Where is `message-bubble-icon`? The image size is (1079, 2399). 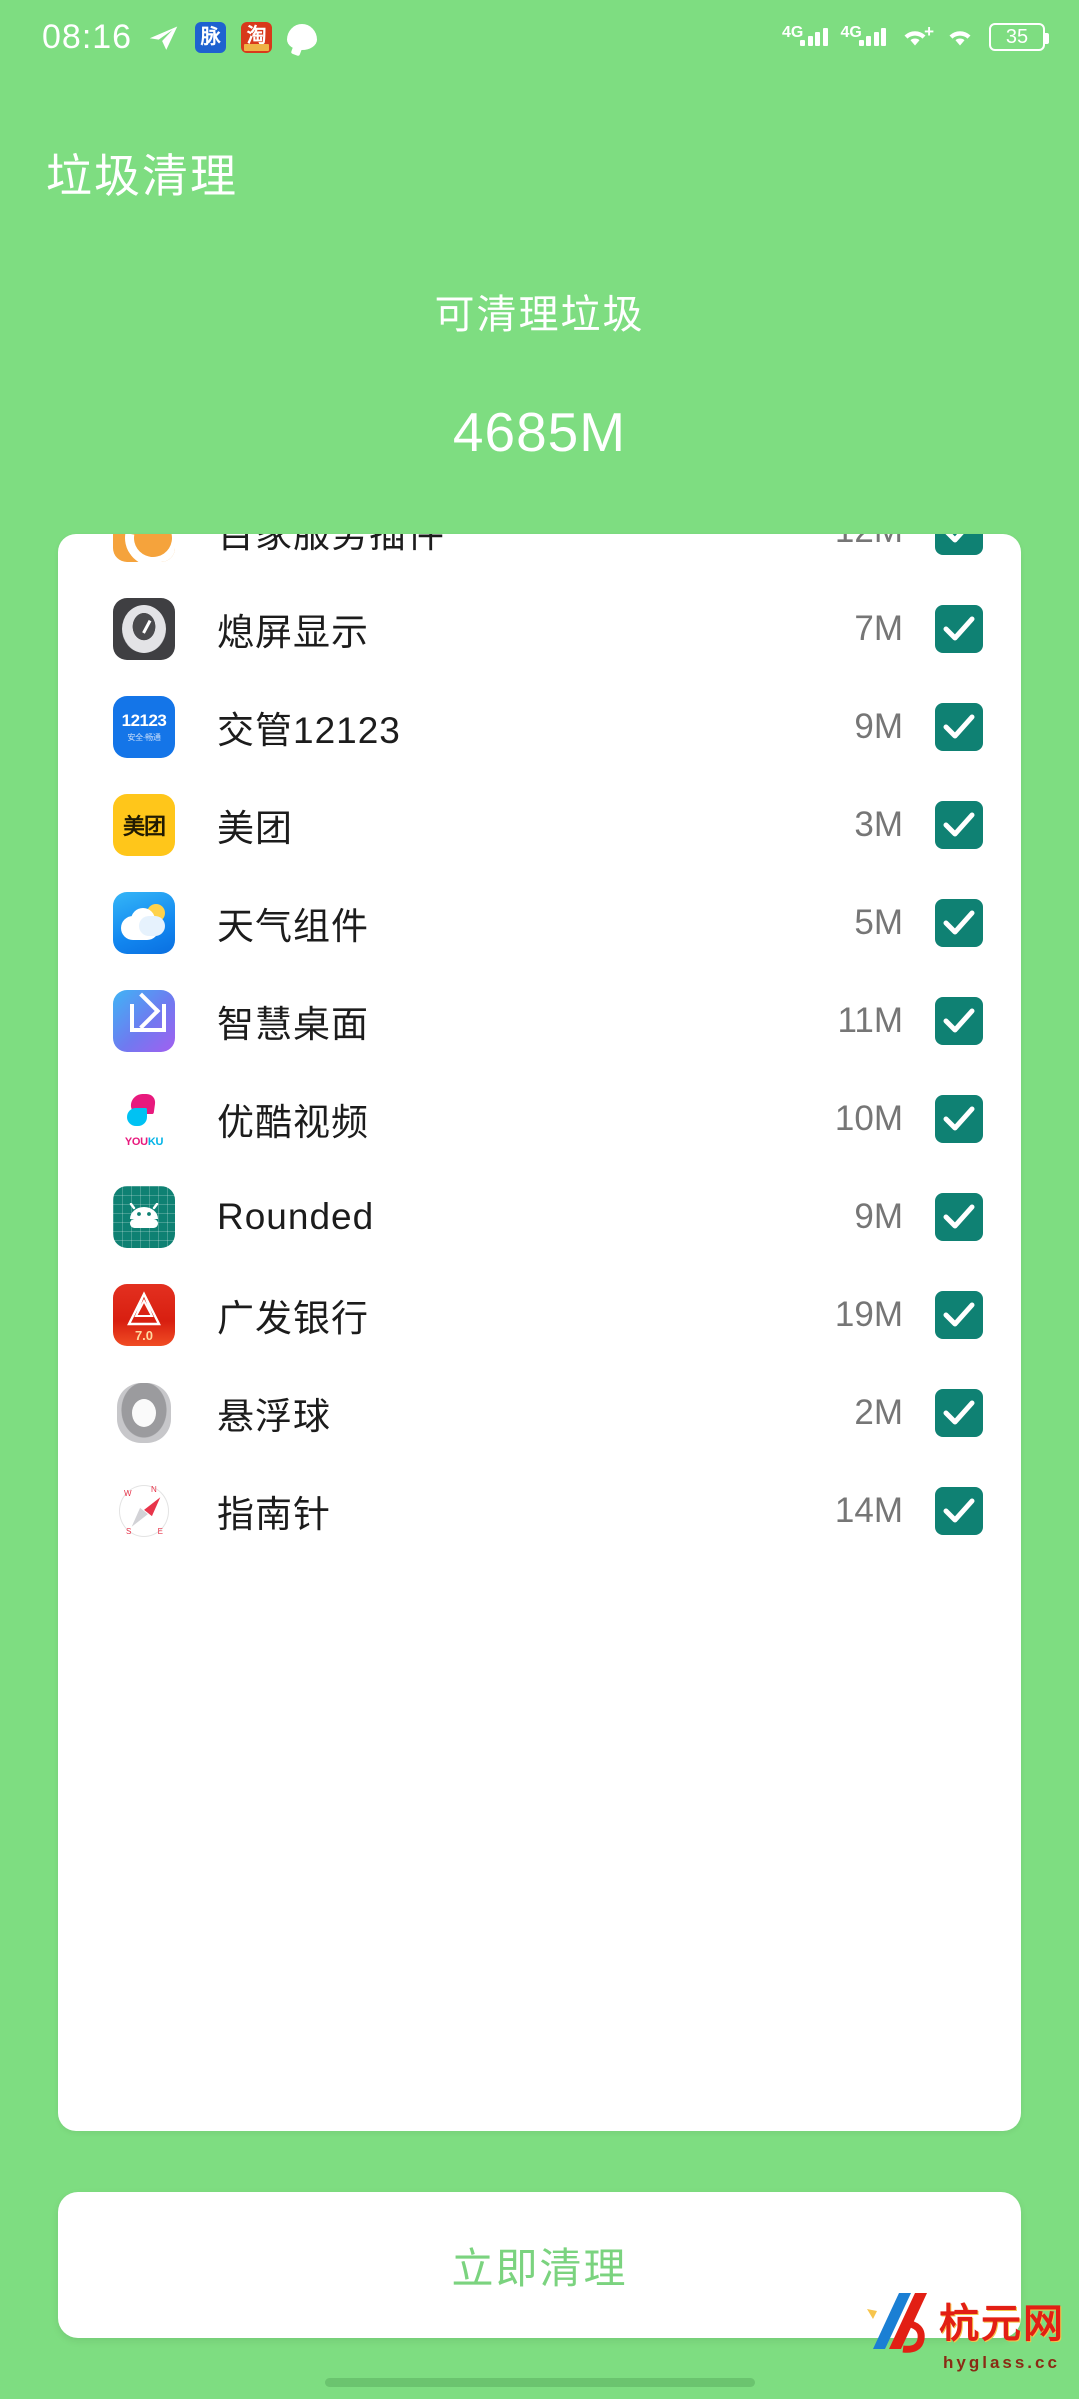
message-bubble-icon is located at coordinates (302, 37).